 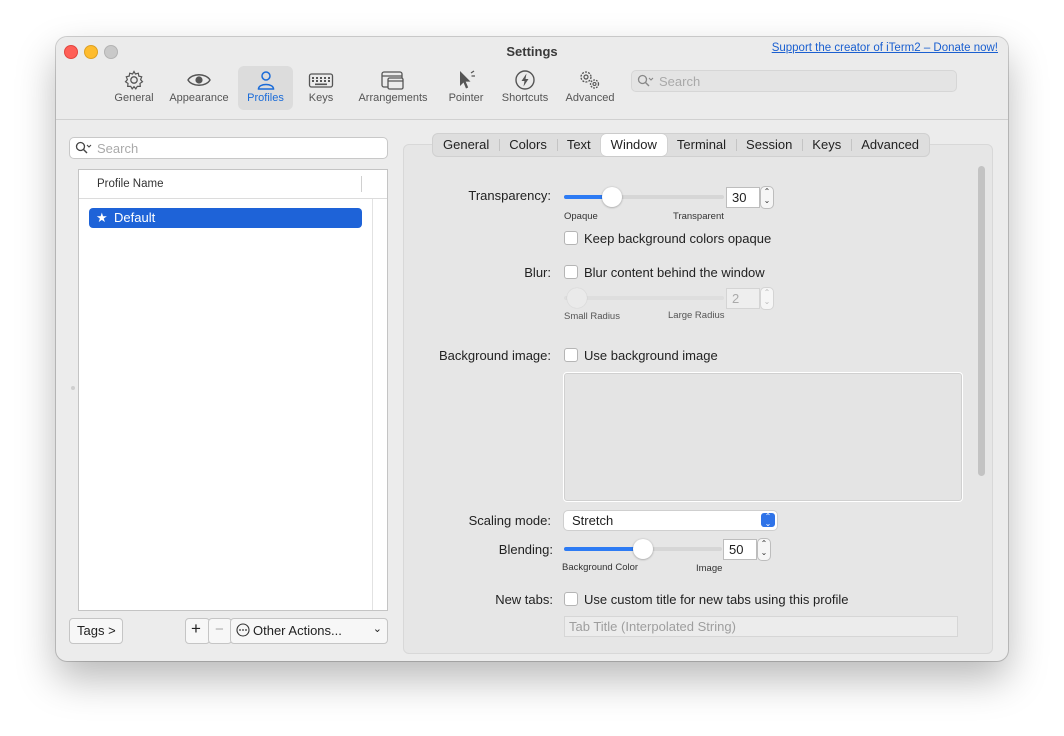 What do you see at coordinates (321, 80) in the screenshot?
I see `keyboard-icon` at bounding box center [321, 80].